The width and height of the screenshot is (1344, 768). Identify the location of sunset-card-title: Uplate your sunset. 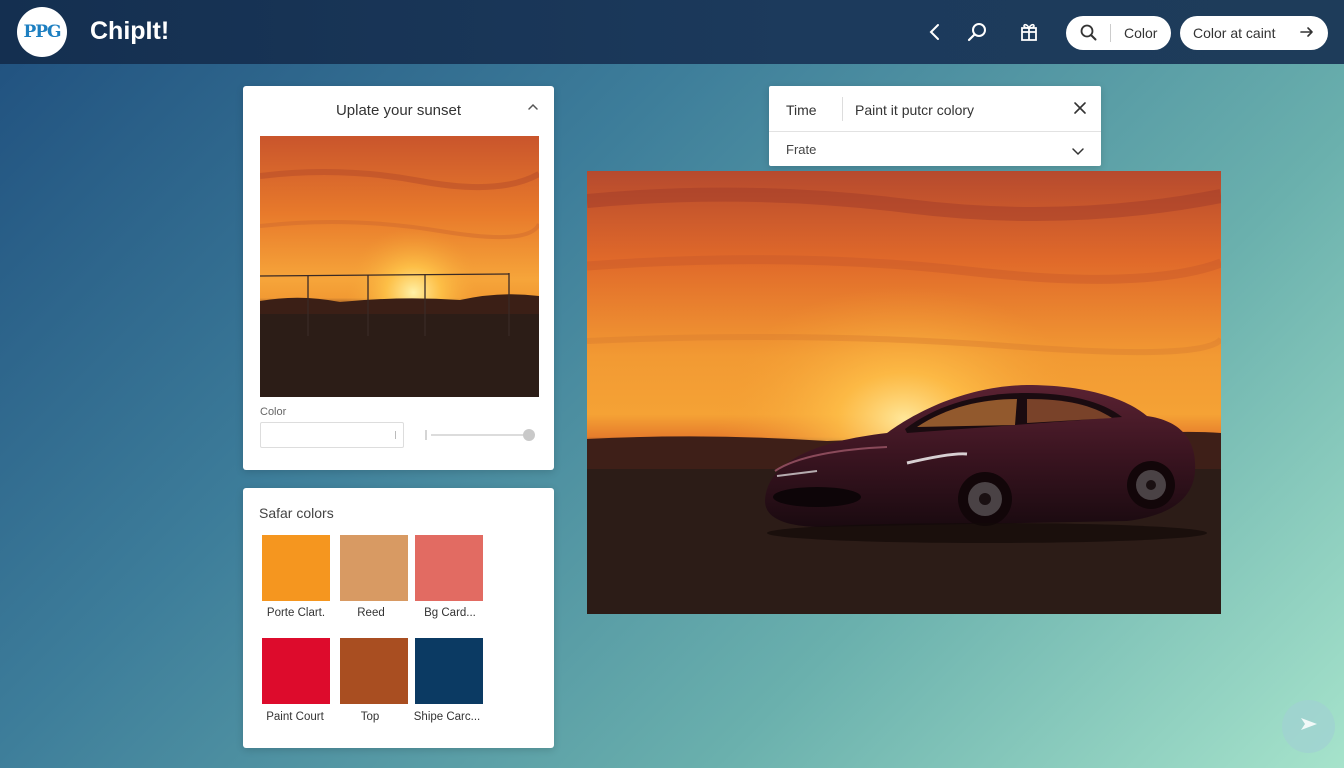
(398, 110).